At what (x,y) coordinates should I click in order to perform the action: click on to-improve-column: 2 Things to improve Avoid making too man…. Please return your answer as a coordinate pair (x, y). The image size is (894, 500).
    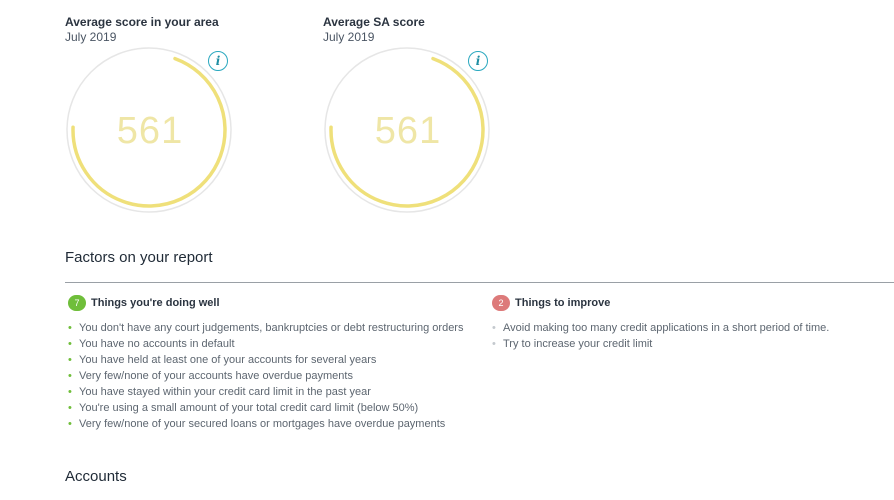
    Looking at the image, I should click on (660, 323).